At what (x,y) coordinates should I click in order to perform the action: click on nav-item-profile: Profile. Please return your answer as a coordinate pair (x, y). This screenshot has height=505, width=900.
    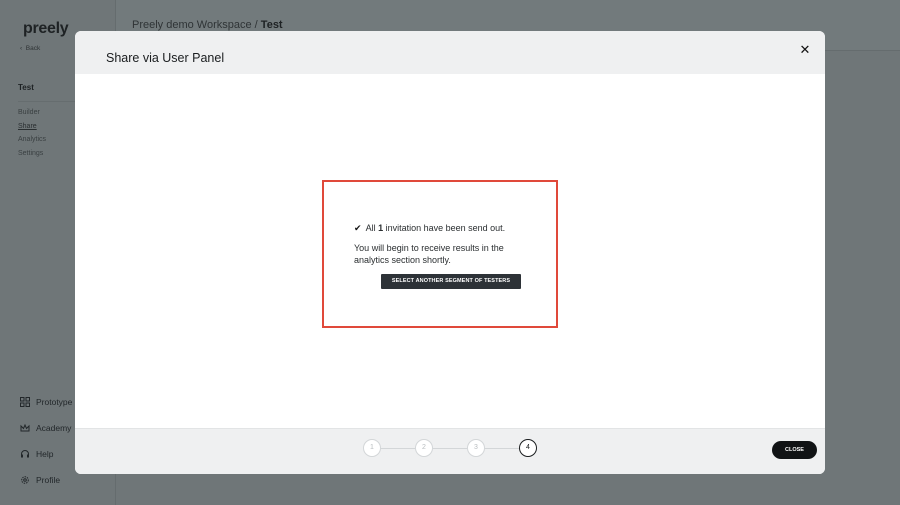
    Looking at the image, I should click on (46, 480).